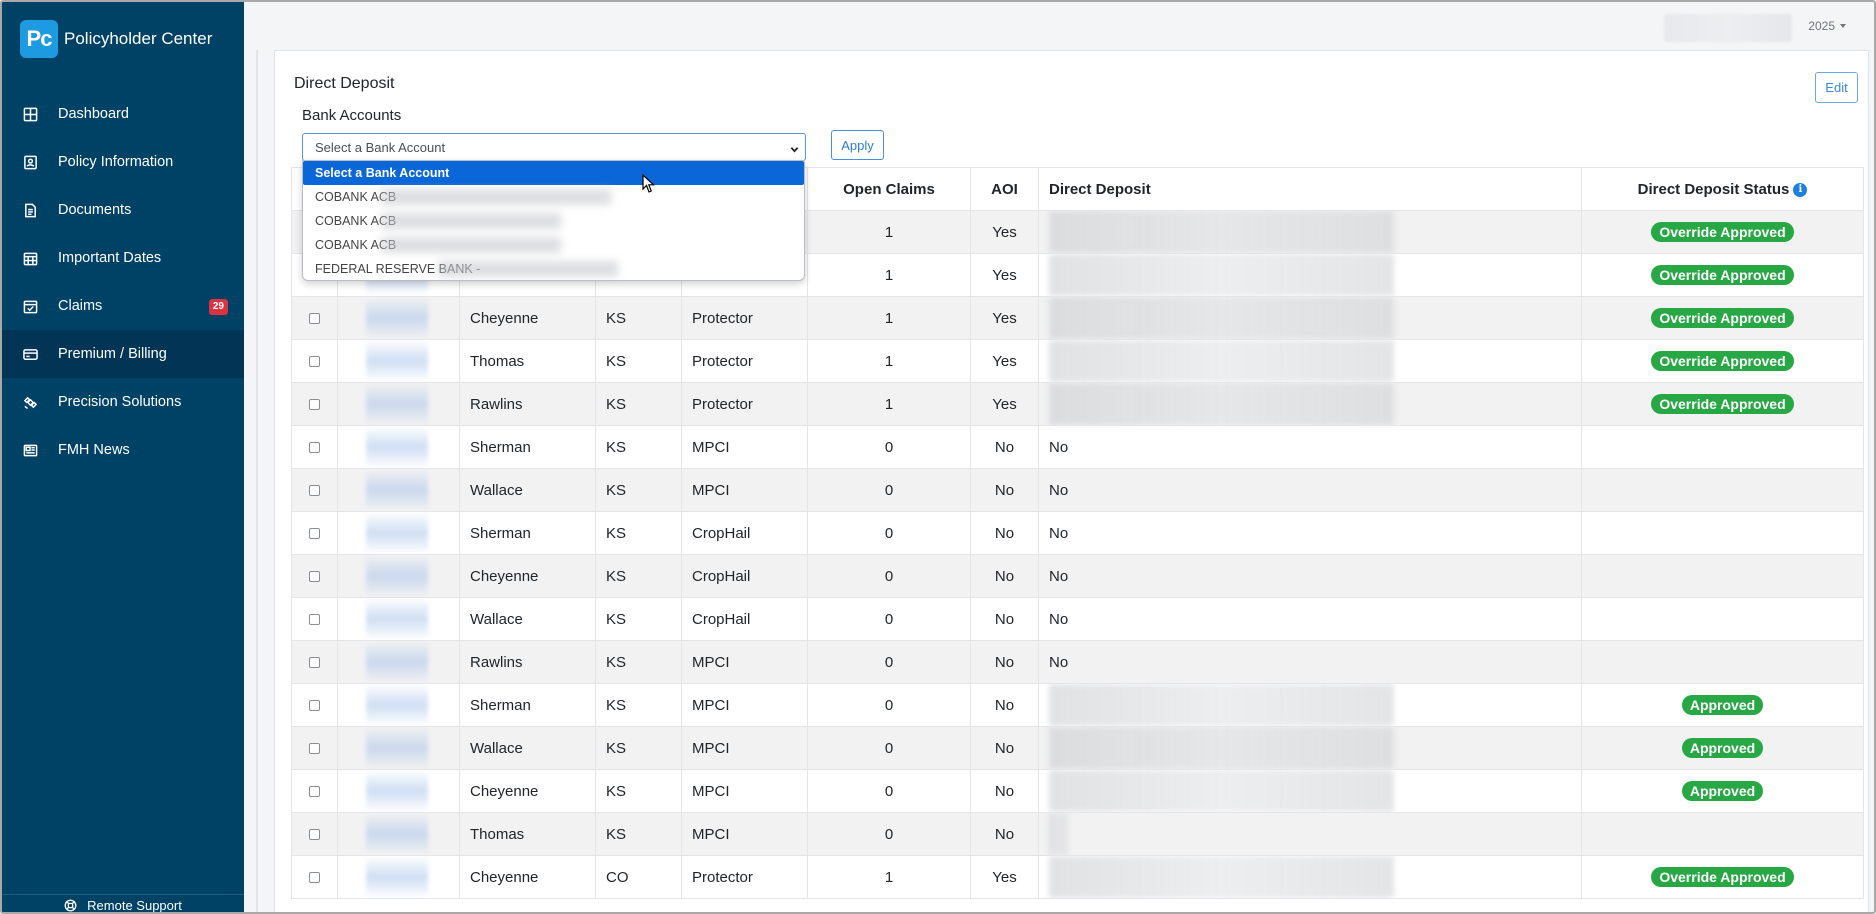  I want to click on table-row: Wallace KS CropHail 0 No No, so click(1077, 619).